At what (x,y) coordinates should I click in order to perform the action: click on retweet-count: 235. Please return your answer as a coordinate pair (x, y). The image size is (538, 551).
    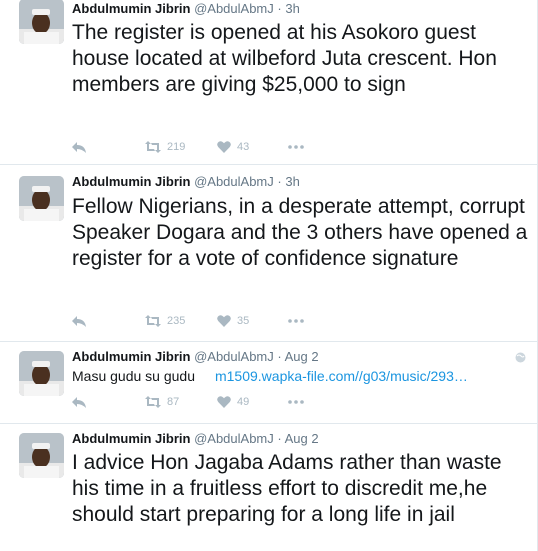
    Looking at the image, I should click on (176, 321).